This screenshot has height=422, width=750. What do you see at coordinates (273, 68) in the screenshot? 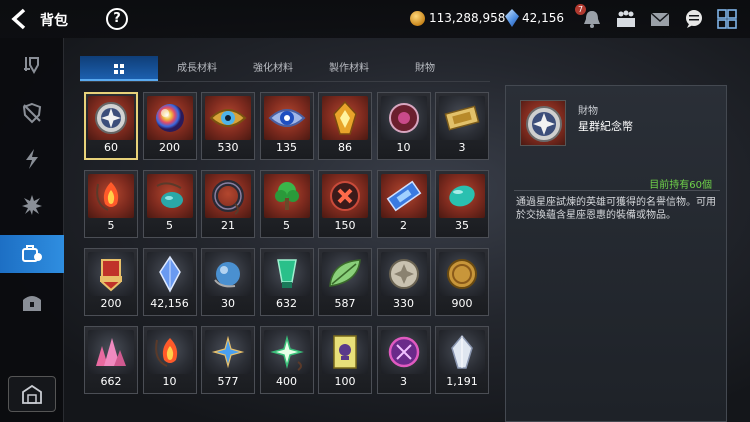
I see `tab-enhance-materials: 強化材料` at bounding box center [273, 68].